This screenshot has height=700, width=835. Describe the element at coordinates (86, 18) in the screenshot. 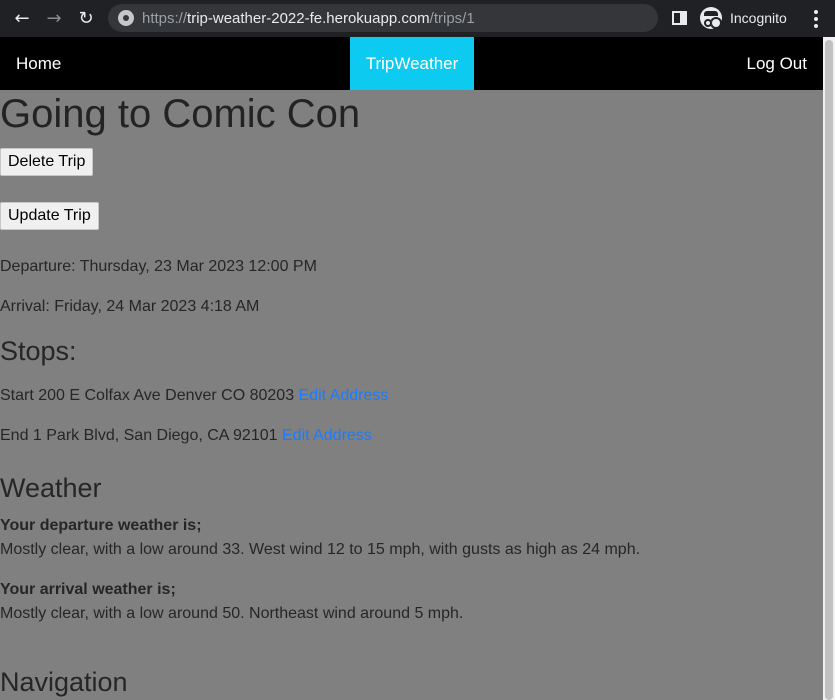

I see `reload-icon: ↻` at that location.